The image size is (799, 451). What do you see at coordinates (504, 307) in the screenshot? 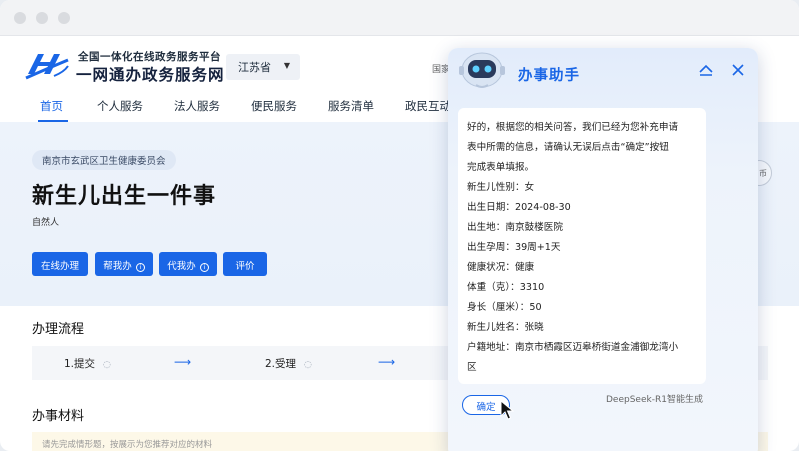
I see `field-height: 身长（厘米）：50` at bounding box center [504, 307].